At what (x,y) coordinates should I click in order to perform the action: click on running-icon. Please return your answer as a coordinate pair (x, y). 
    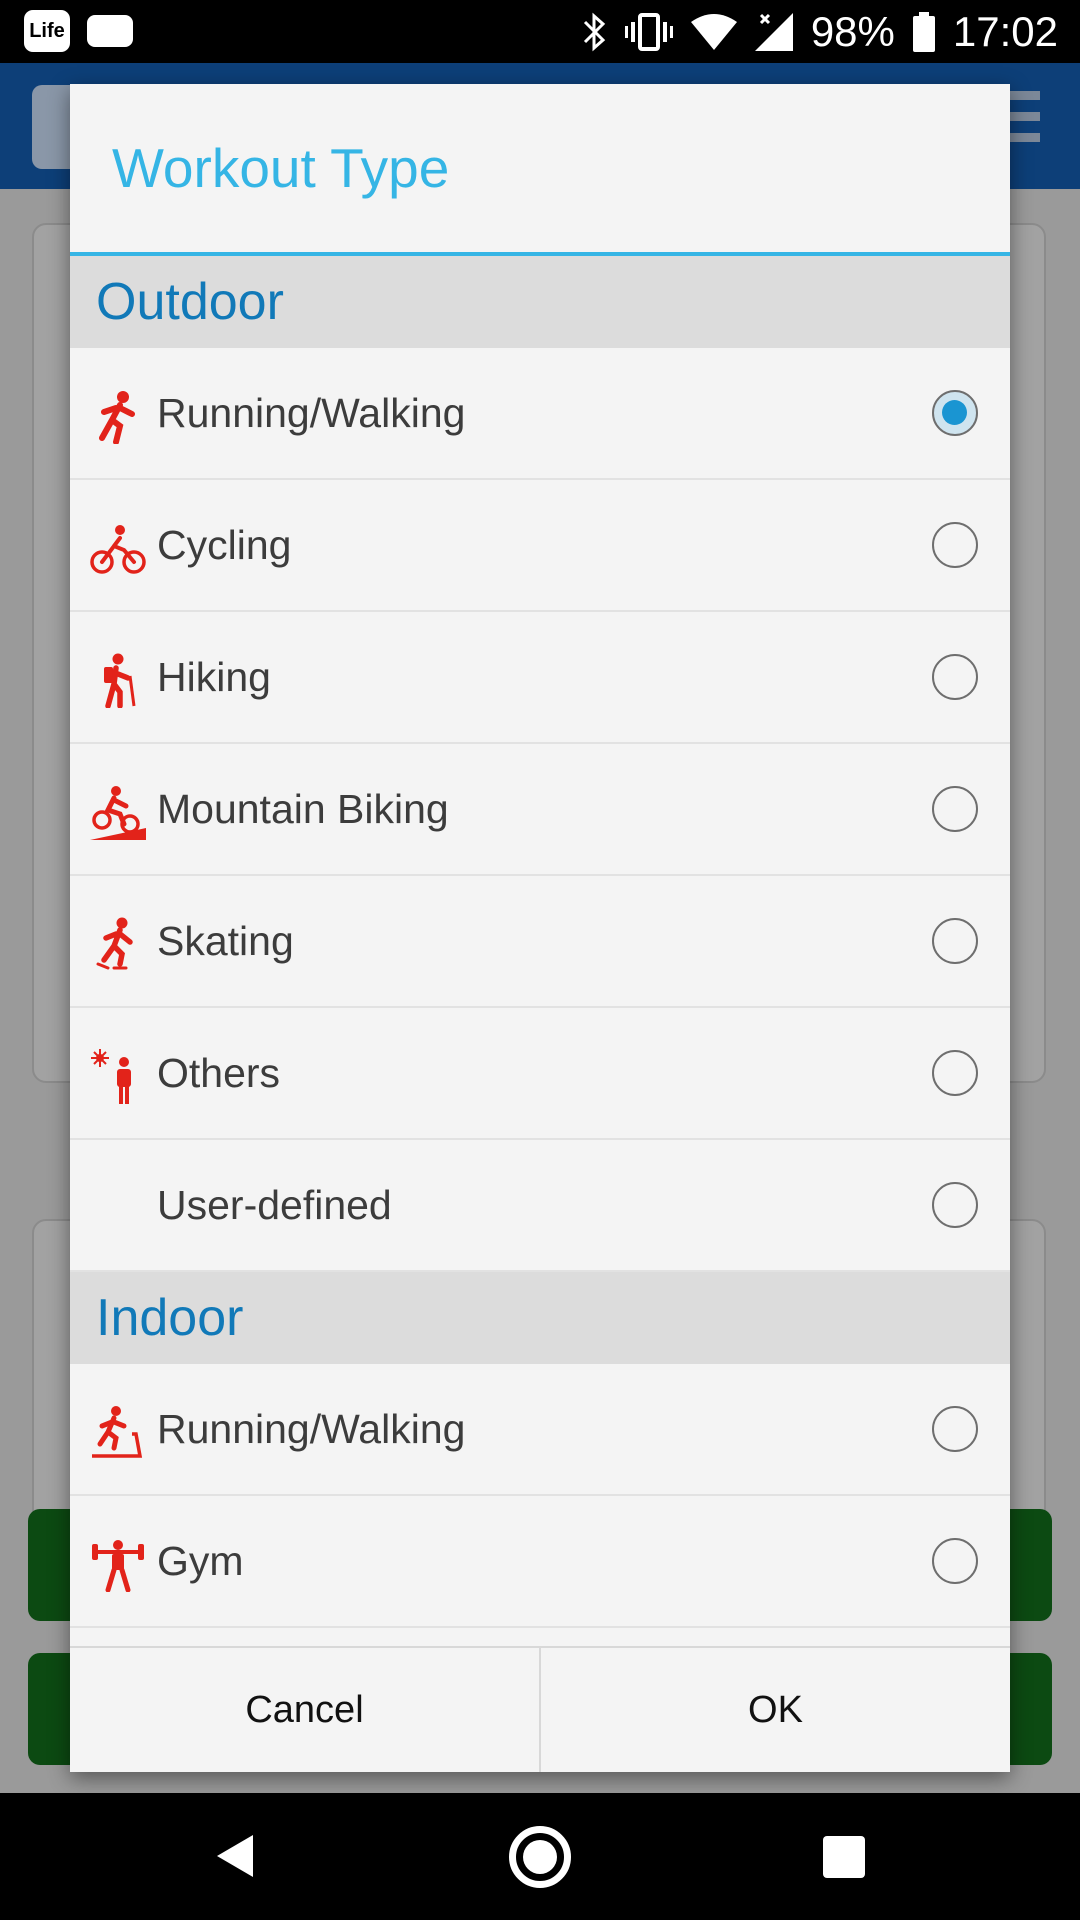
    Looking at the image, I should click on (117, 417).